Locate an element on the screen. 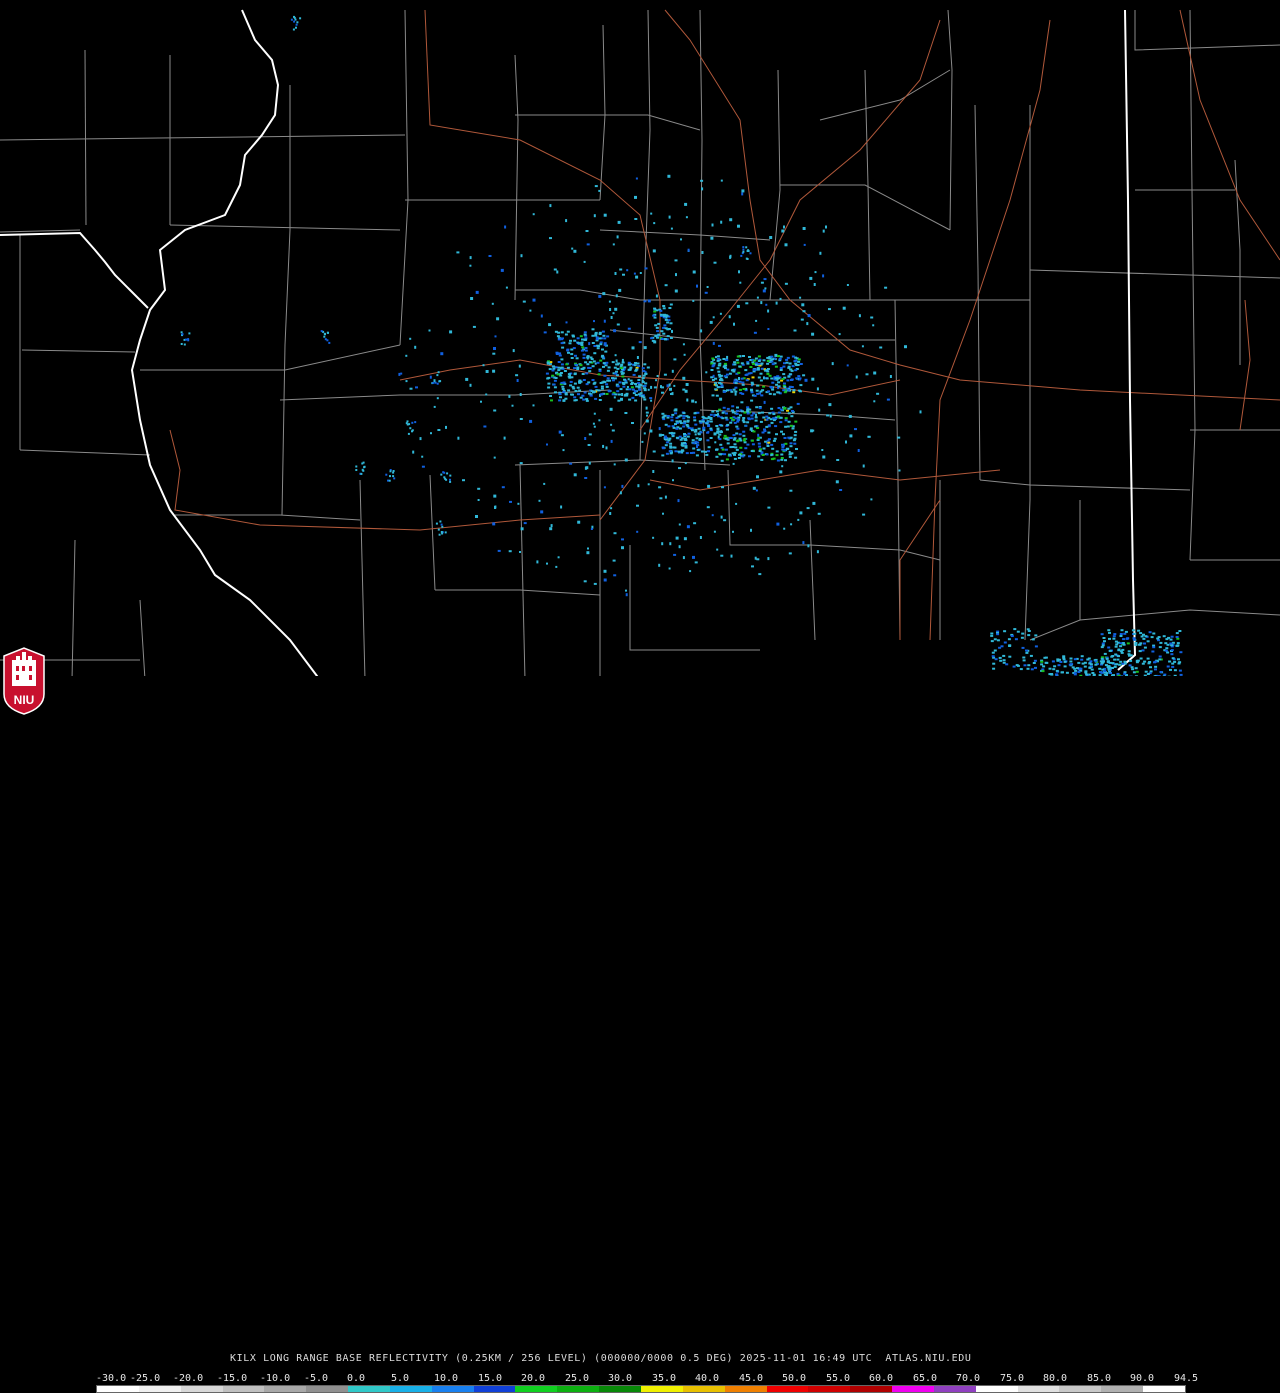  color-bar-swatch is located at coordinates (410, 1389).